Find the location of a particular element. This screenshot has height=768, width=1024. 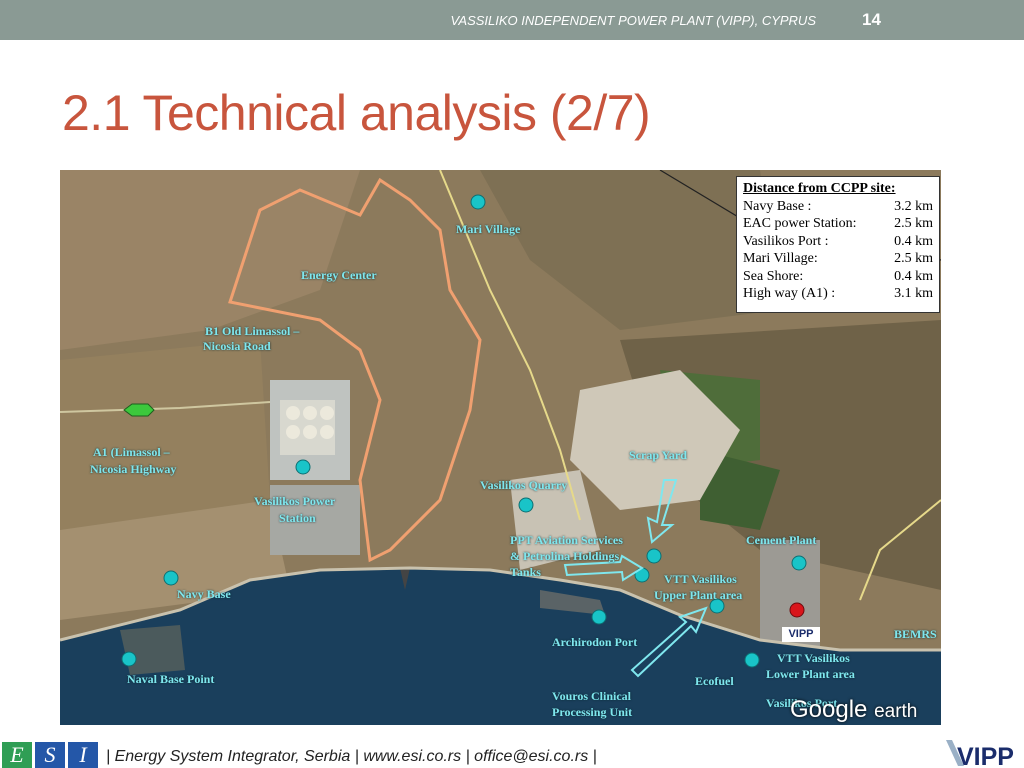

distance-label: Sea Shore: is located at coordinates (773, 276).